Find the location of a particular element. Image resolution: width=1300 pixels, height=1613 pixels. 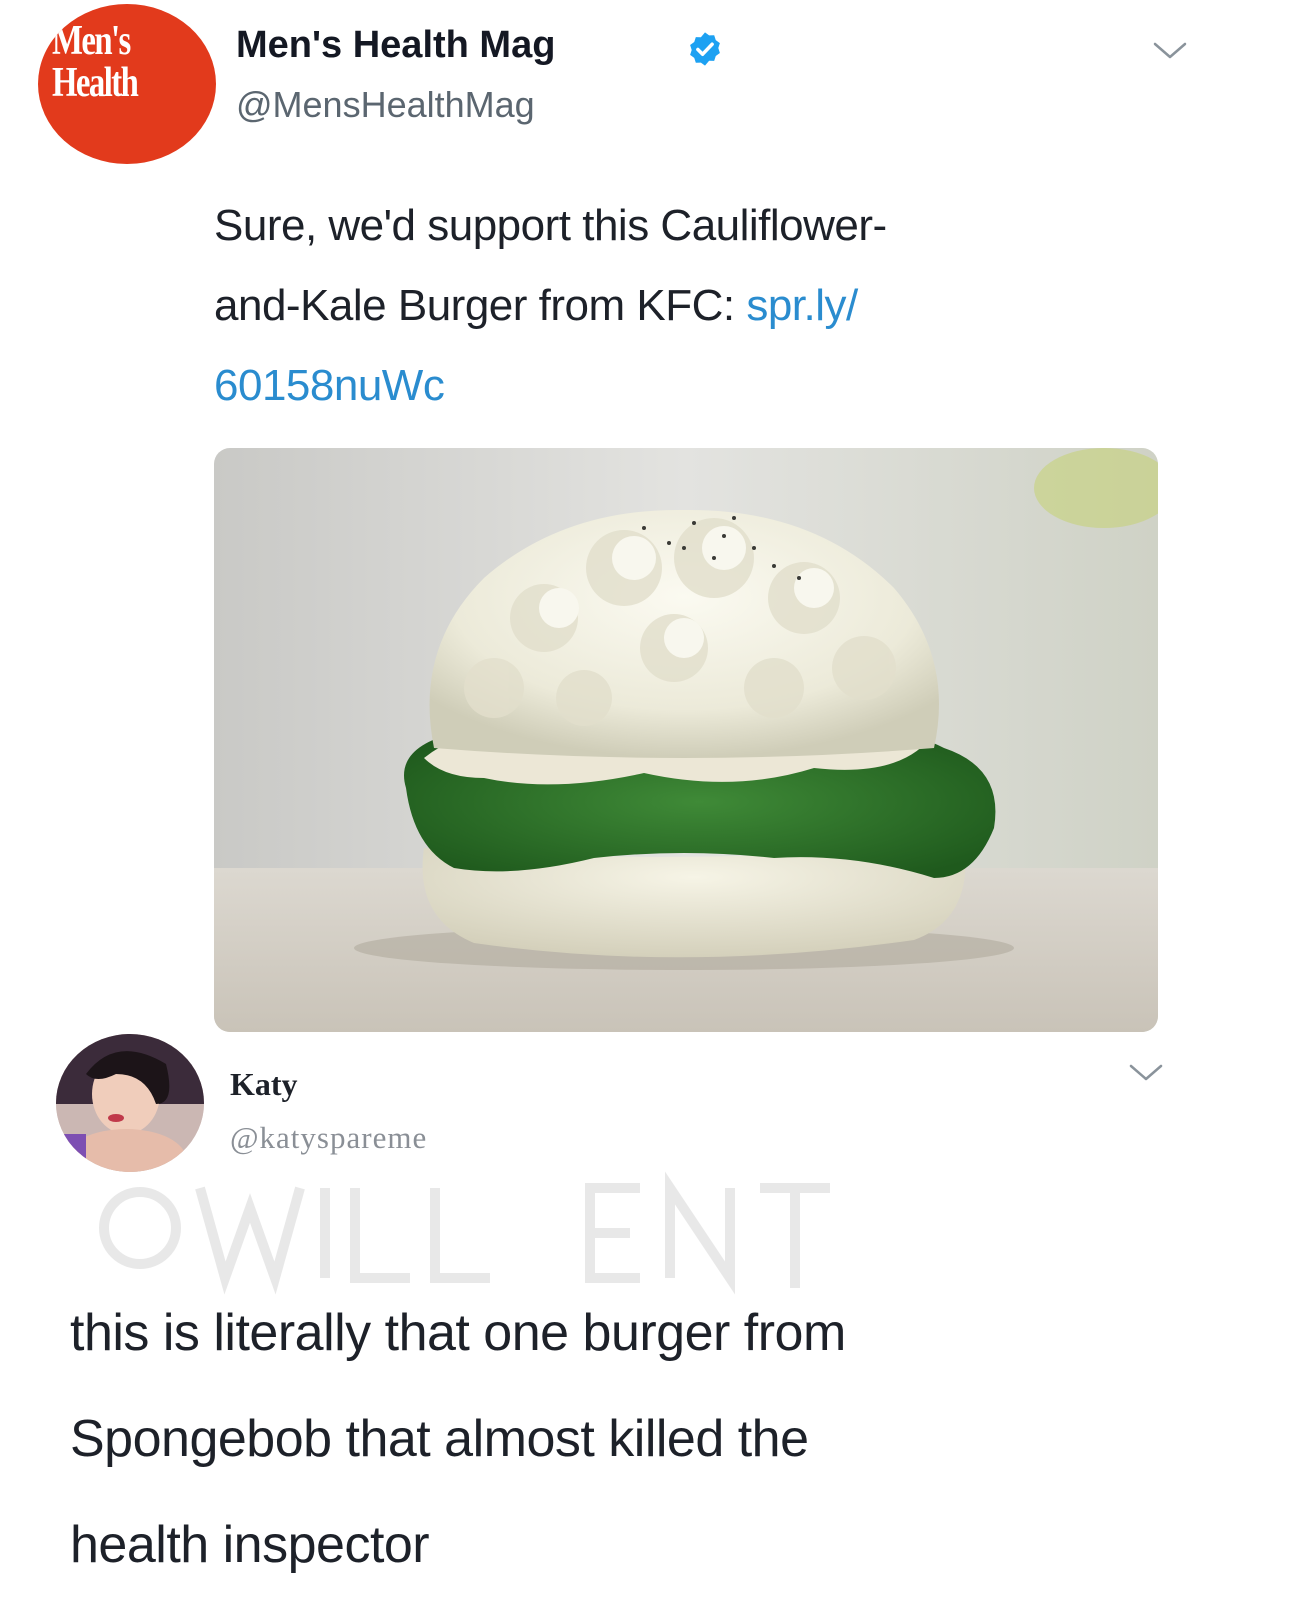

tweet-text-line: 60158nuWc is located at coordinates (664, 386).